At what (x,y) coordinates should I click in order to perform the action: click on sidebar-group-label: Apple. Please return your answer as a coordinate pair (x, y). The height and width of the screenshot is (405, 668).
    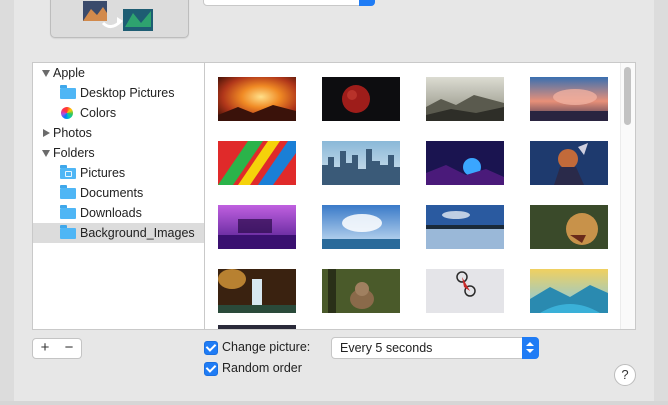
    Looking at the image, I should click on (69, 73).